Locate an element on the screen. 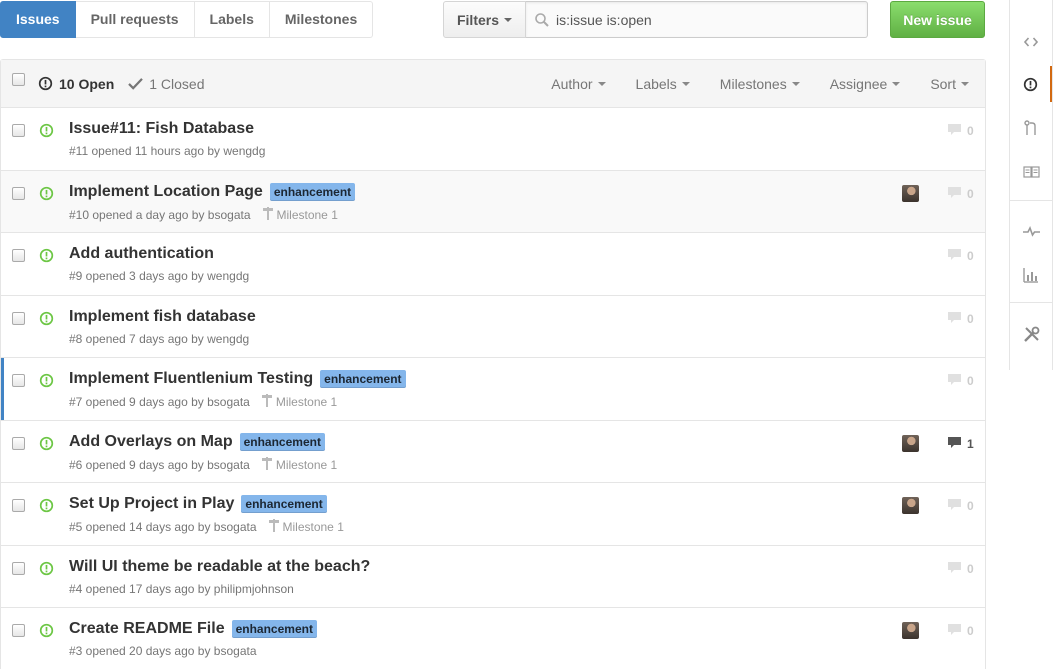  milestone-label: Milestone 1 is located at coordinates (306, 402).